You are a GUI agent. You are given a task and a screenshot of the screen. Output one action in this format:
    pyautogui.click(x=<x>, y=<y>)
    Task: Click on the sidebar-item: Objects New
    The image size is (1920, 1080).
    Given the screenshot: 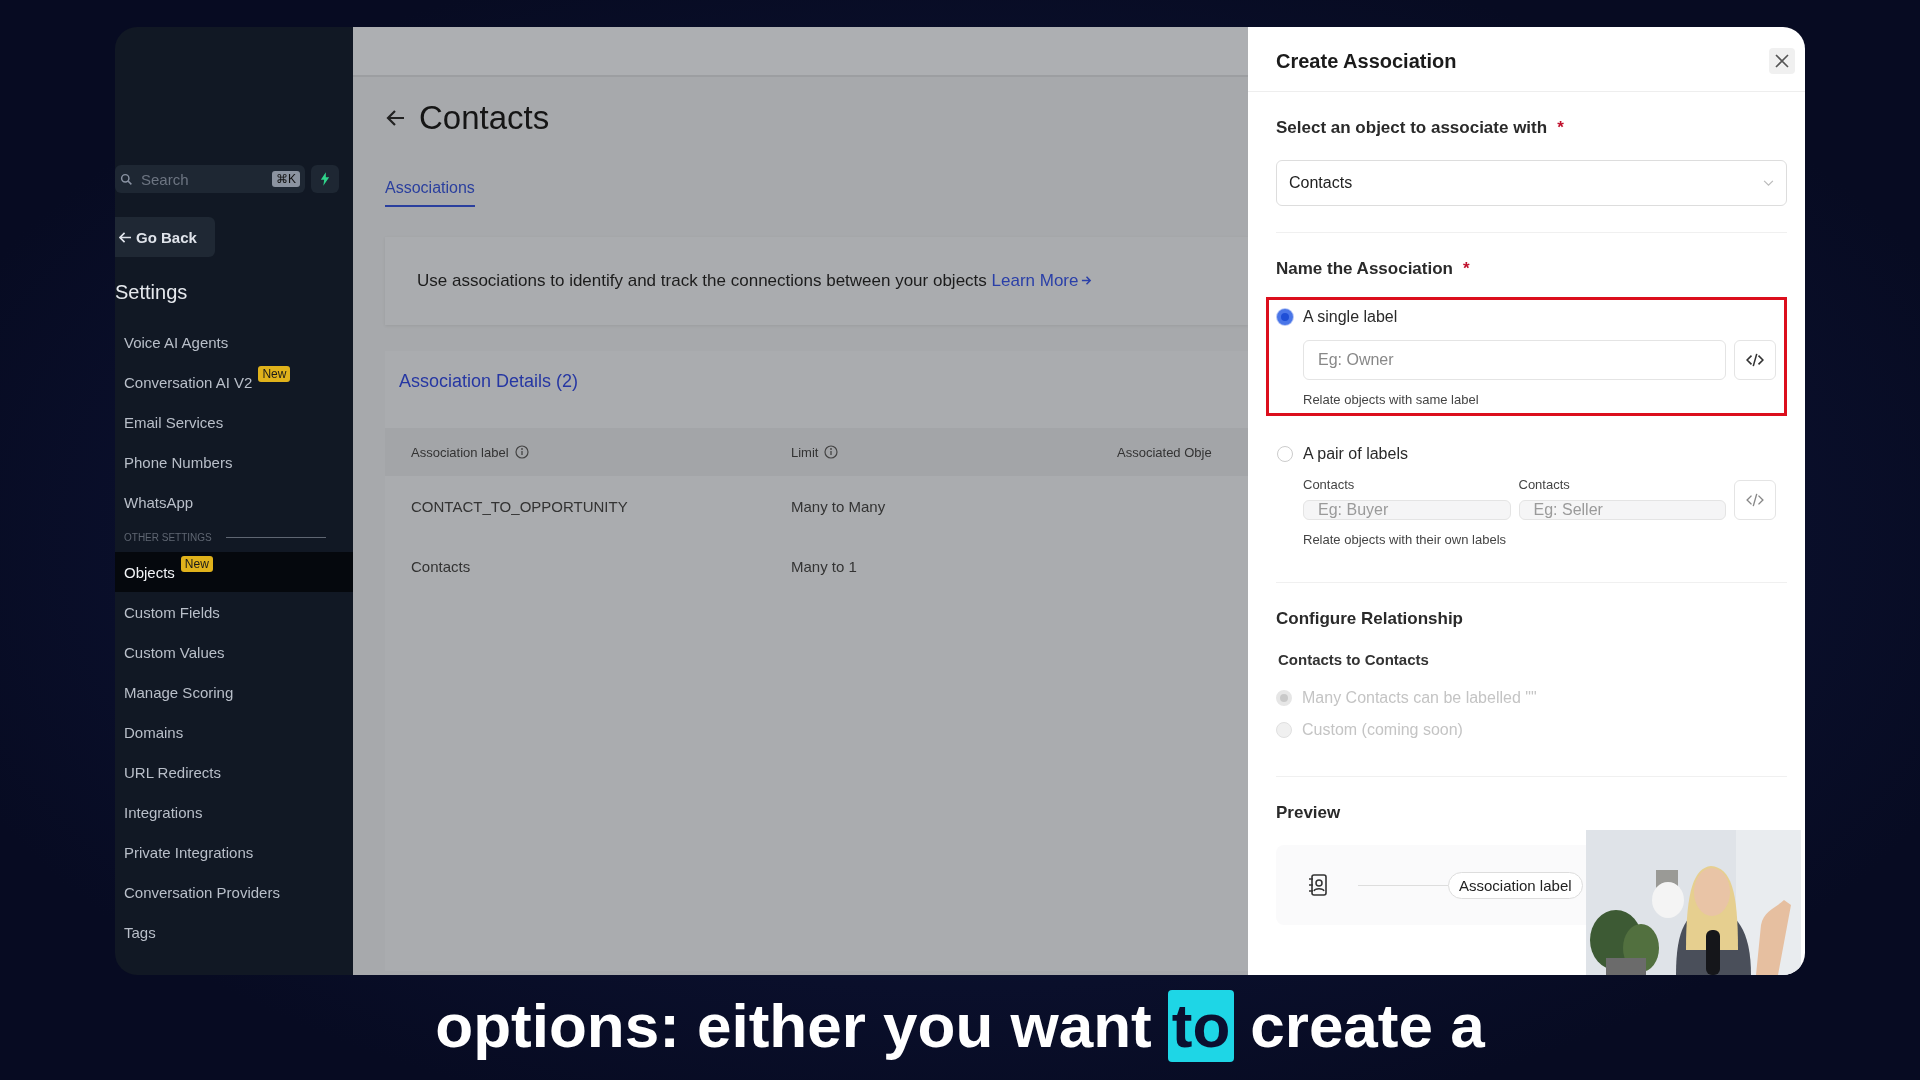 What is the action you would take?
    pyautogui.click(x=234, y=572)
    